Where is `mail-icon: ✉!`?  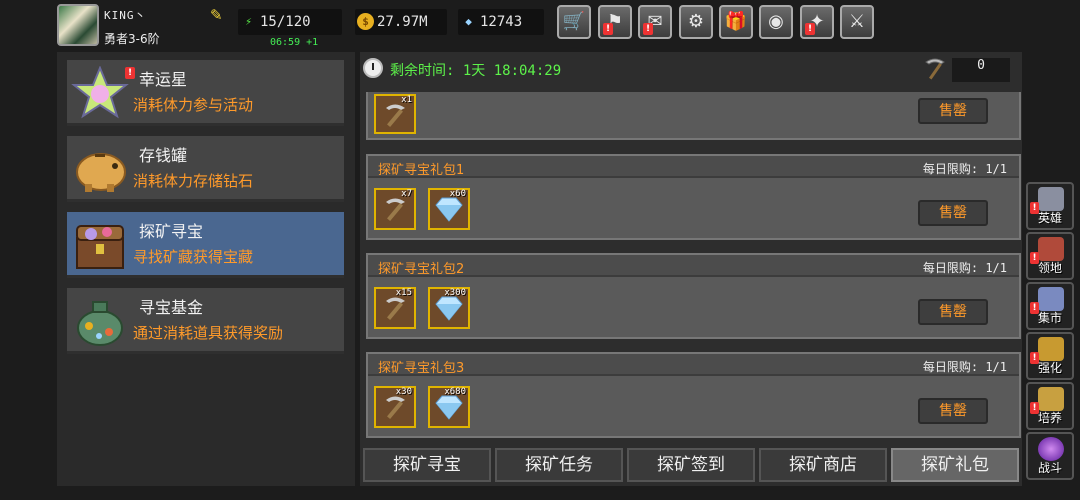
mail-icon: ✉! is located at coordinates (655, 22).